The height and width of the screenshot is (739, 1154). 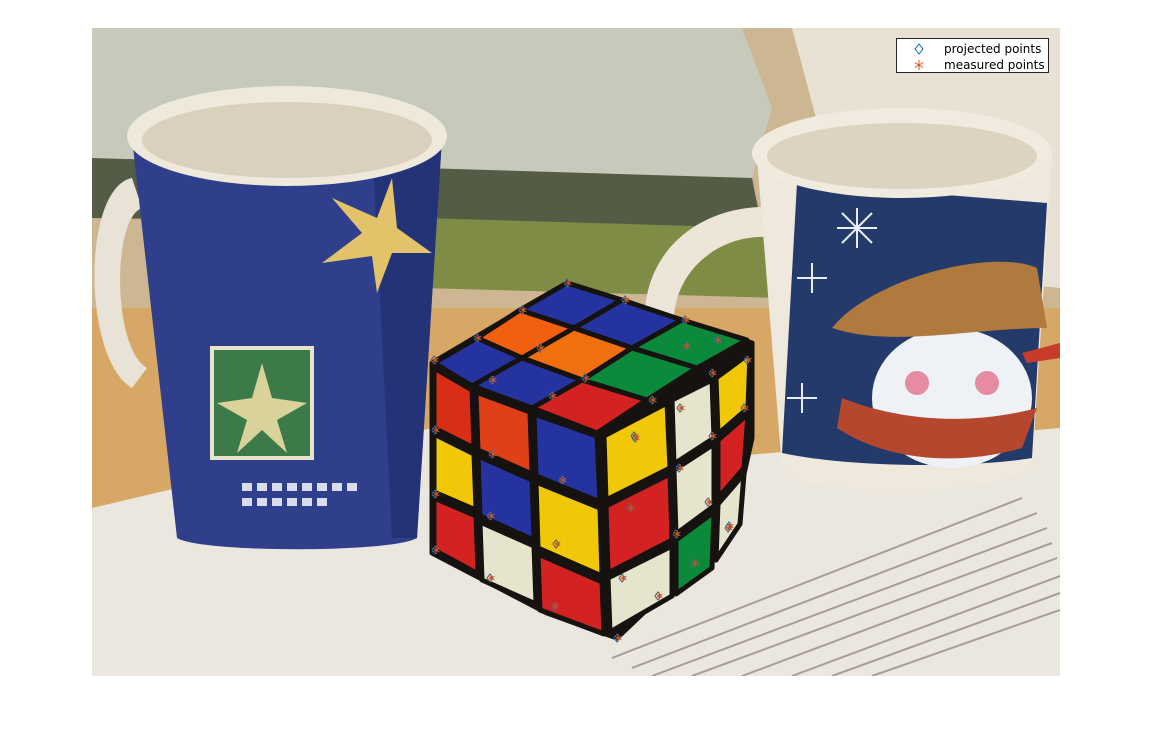 I want to click on diamond-marker-icon, so click(x=919, y=49).